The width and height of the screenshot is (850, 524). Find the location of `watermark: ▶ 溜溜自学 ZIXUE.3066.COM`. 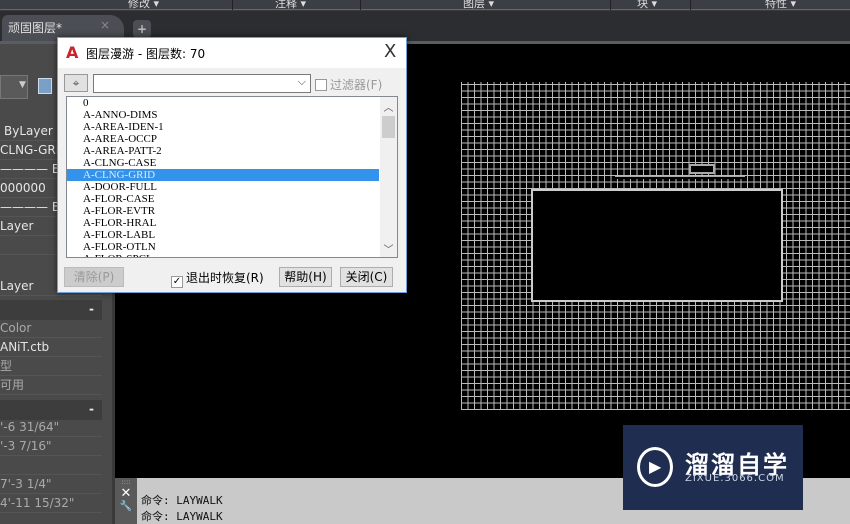

watermark: ▶ 溜溜自学 ZIXUE.3066.COM is located at coordinates (713, 467).